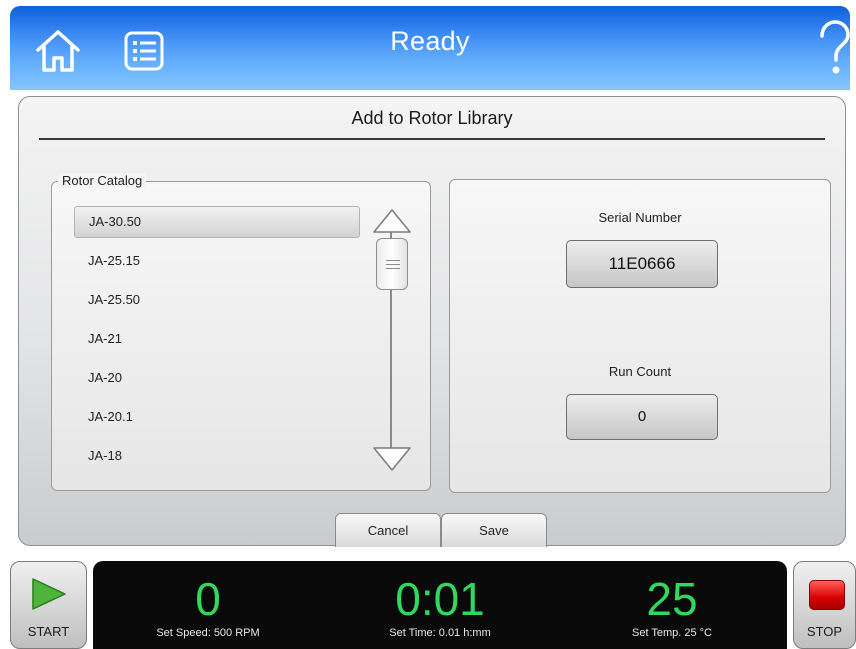 This screenshot has height=649, width=856. Describe the element at coordinates (432, 118) in the screenshot. I see `dialog-title: Add to Rotor Library` at that location.